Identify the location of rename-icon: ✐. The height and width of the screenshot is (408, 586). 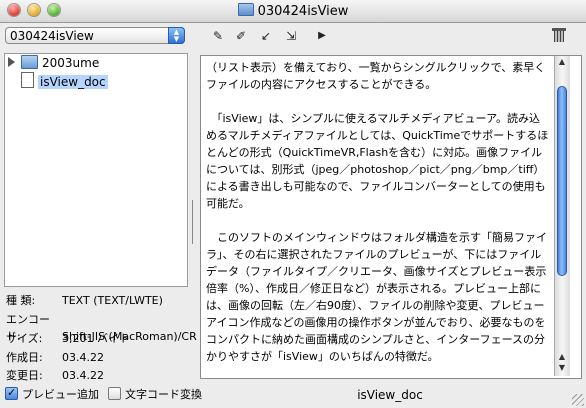
(241, 36).